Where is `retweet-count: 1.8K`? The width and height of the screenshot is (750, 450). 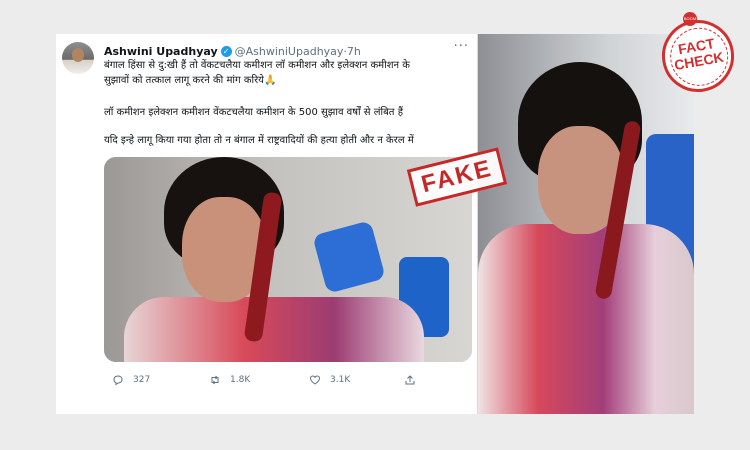
retweet-count: 1.8K is located at coordinates (240, 380).